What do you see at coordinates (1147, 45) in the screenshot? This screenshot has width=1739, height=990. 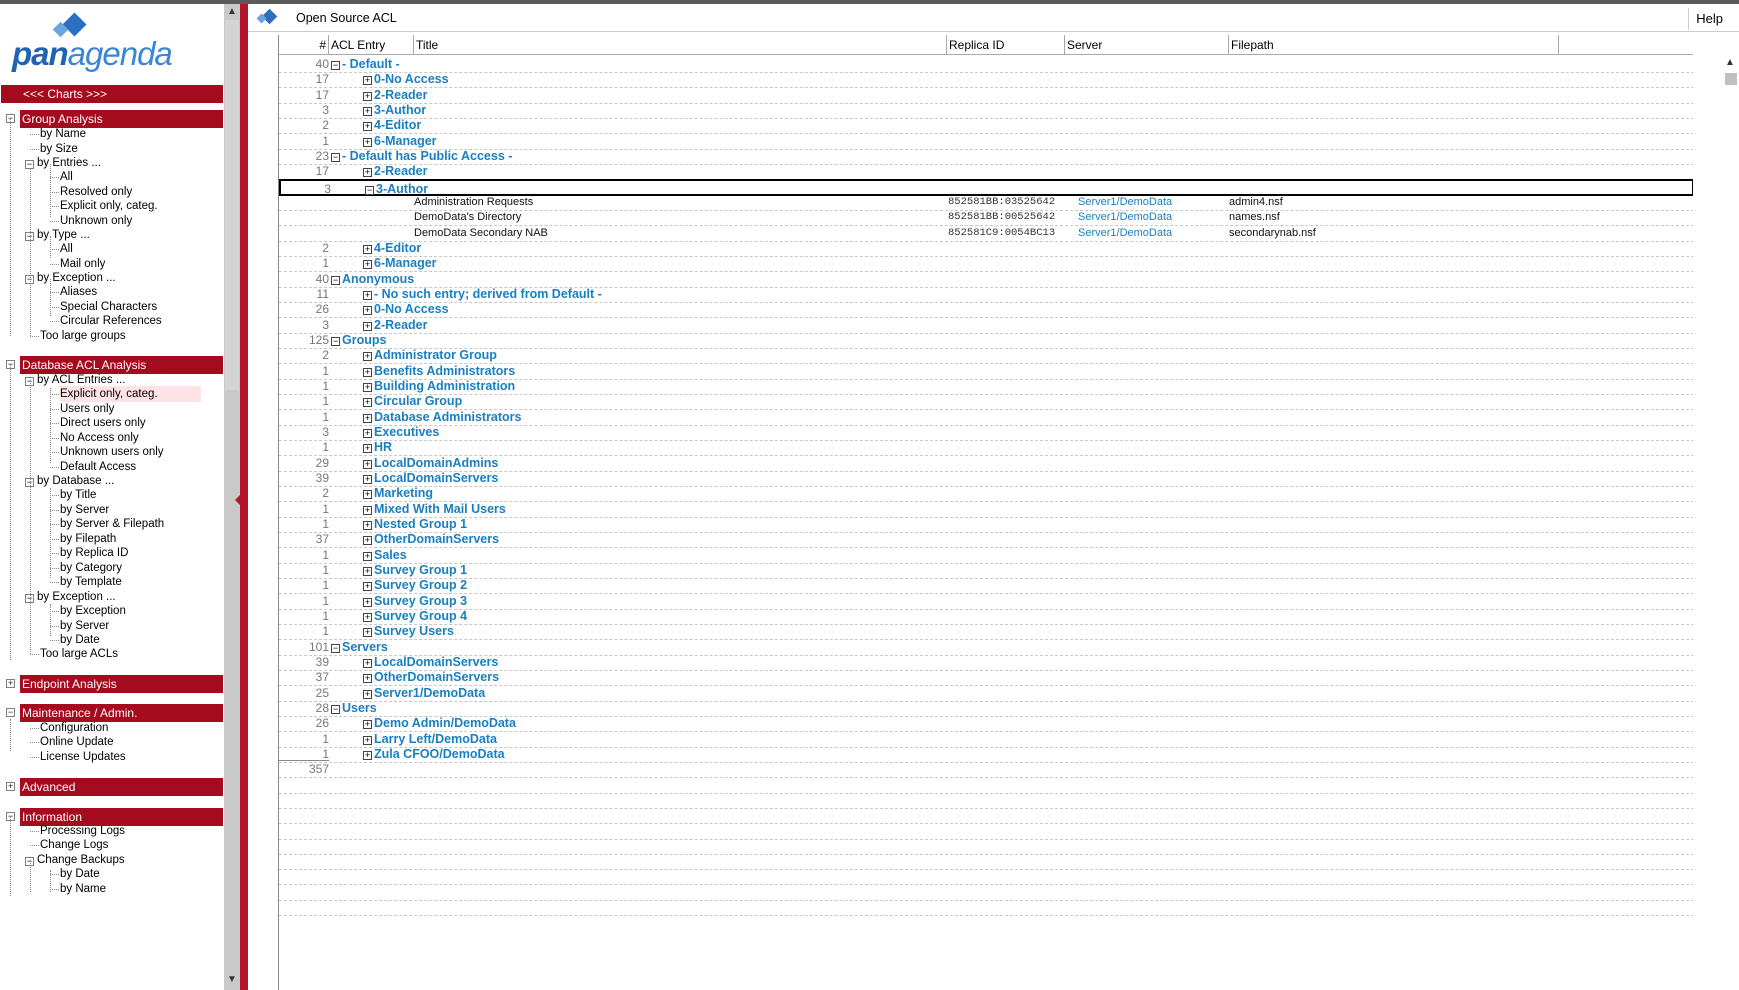 I see `col-server: Server` at bounding box center [1147, 45].